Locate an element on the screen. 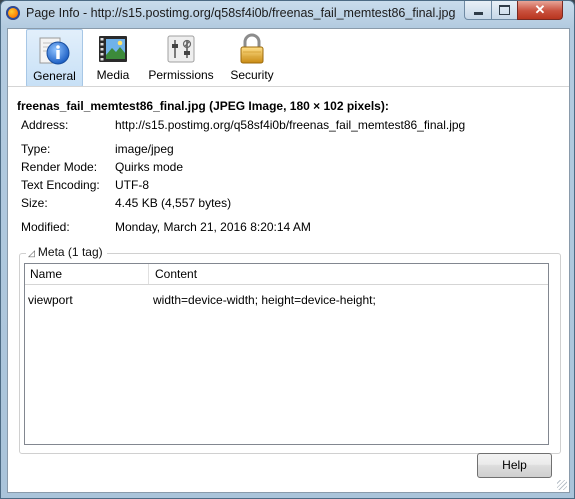  tab-media: Media is located at coordinates (113, 57).